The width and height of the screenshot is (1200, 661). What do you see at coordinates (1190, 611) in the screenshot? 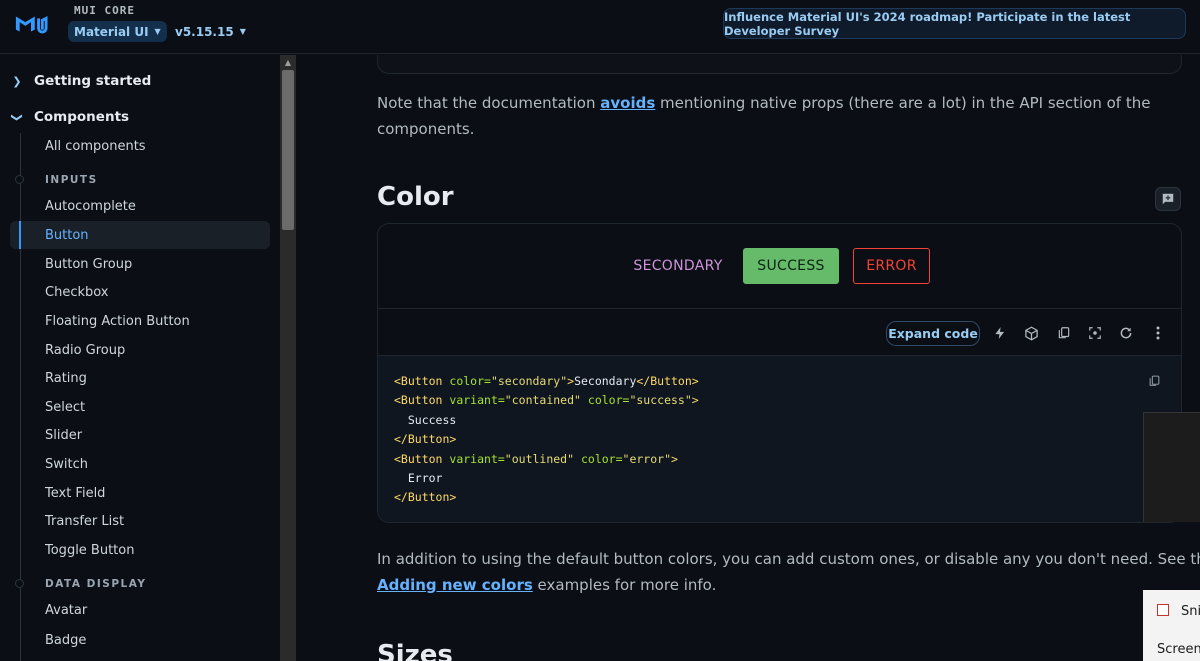
I see `menu-item-snip: Snip` at bounding box center [1190, 611].